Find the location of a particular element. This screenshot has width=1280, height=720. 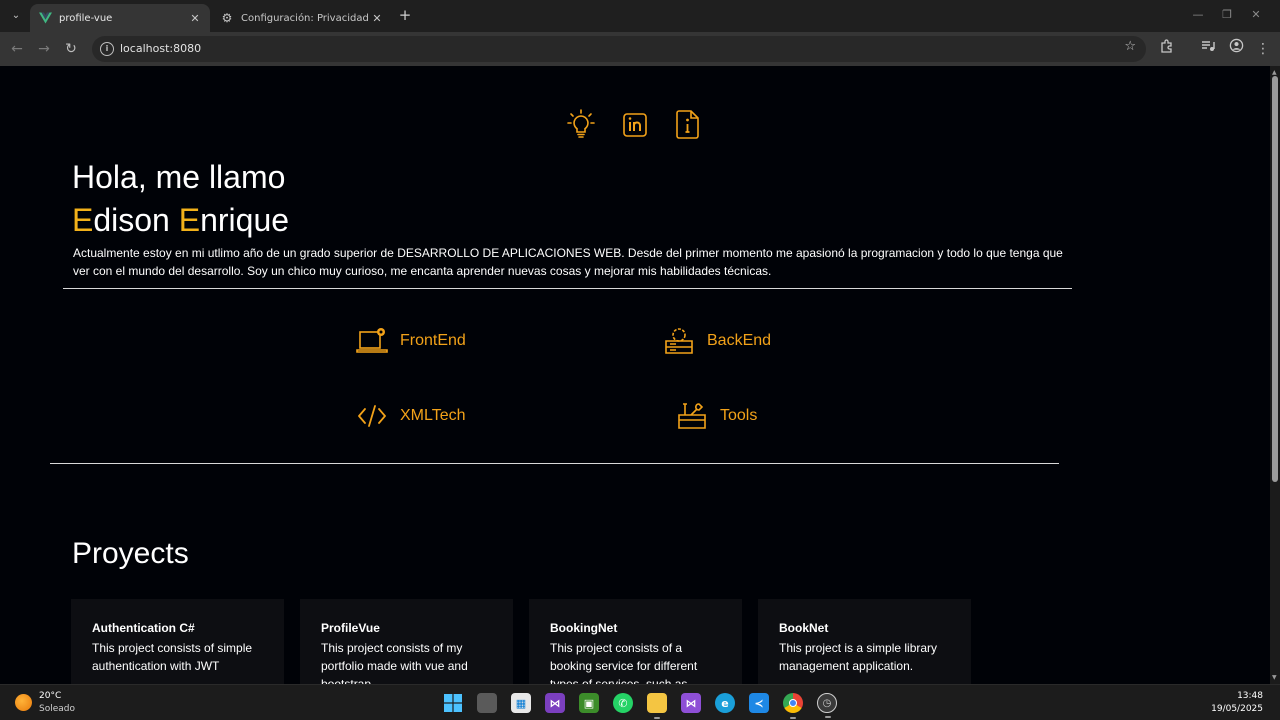

skill-tools: Tools is located at coordinates (716, 416).